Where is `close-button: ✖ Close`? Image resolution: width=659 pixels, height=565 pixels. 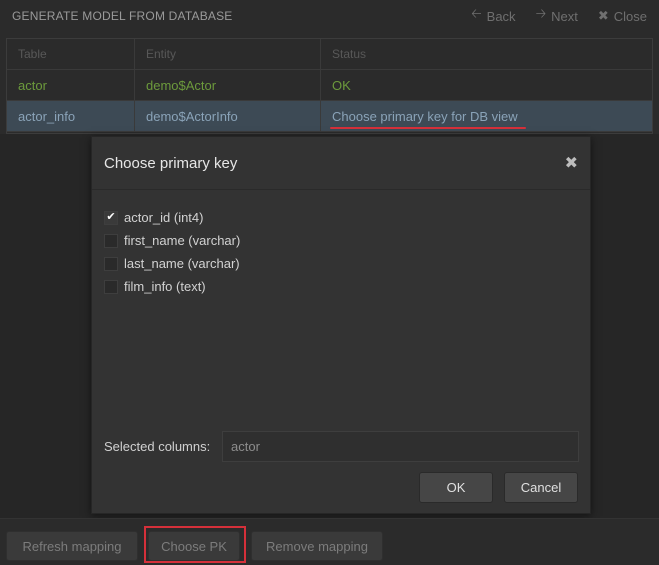 close-button: ✖ Close is located at coordinates (622, 16).